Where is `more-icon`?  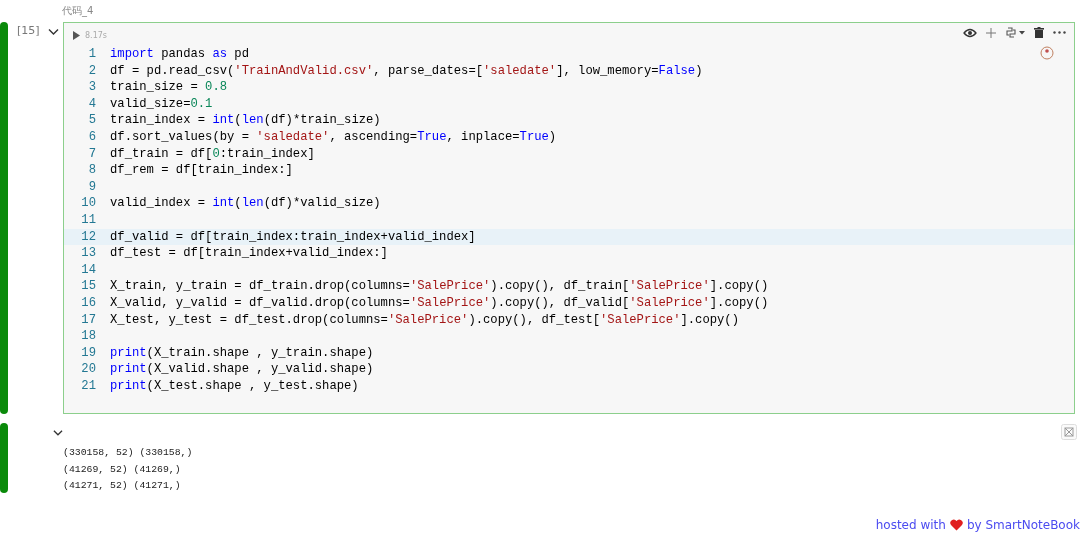
more-icon is located at coordinates (1059, 32).